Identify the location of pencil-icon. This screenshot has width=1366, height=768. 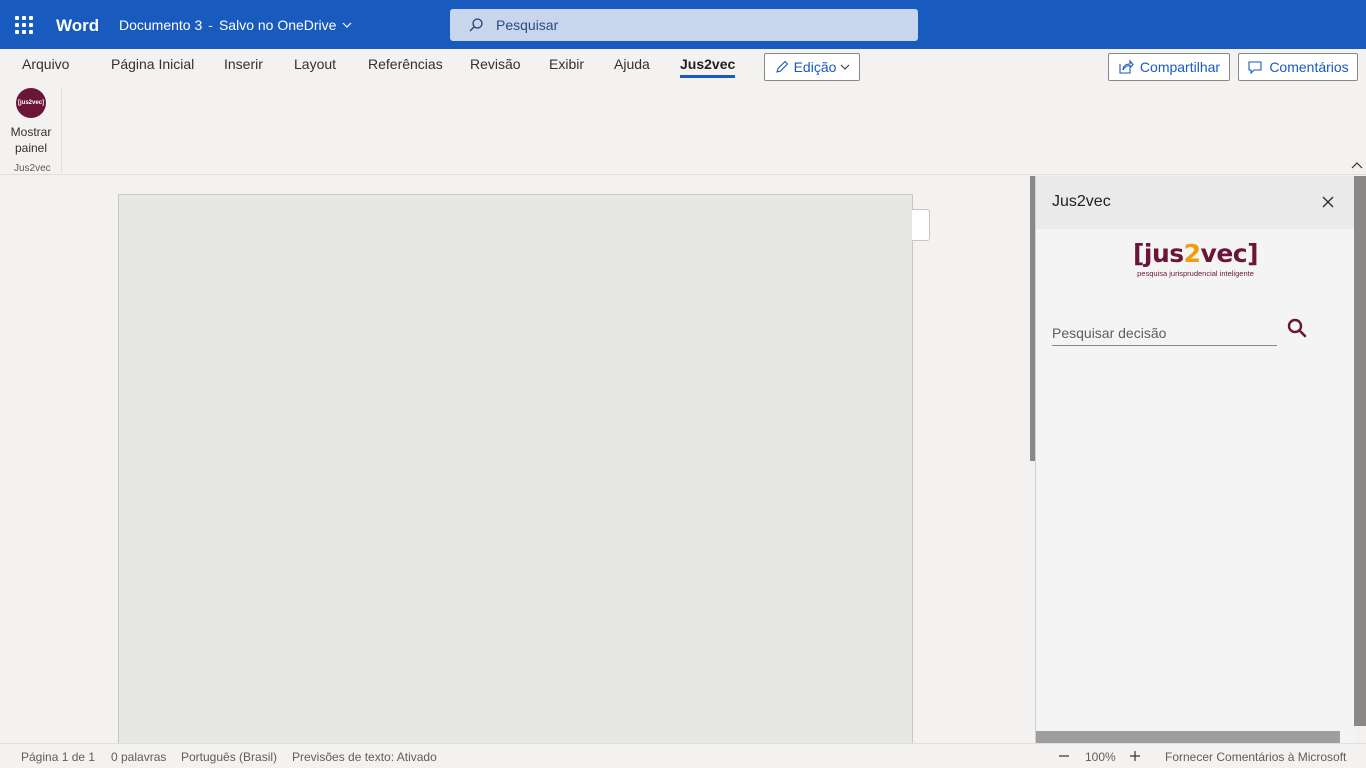
(781, 66).